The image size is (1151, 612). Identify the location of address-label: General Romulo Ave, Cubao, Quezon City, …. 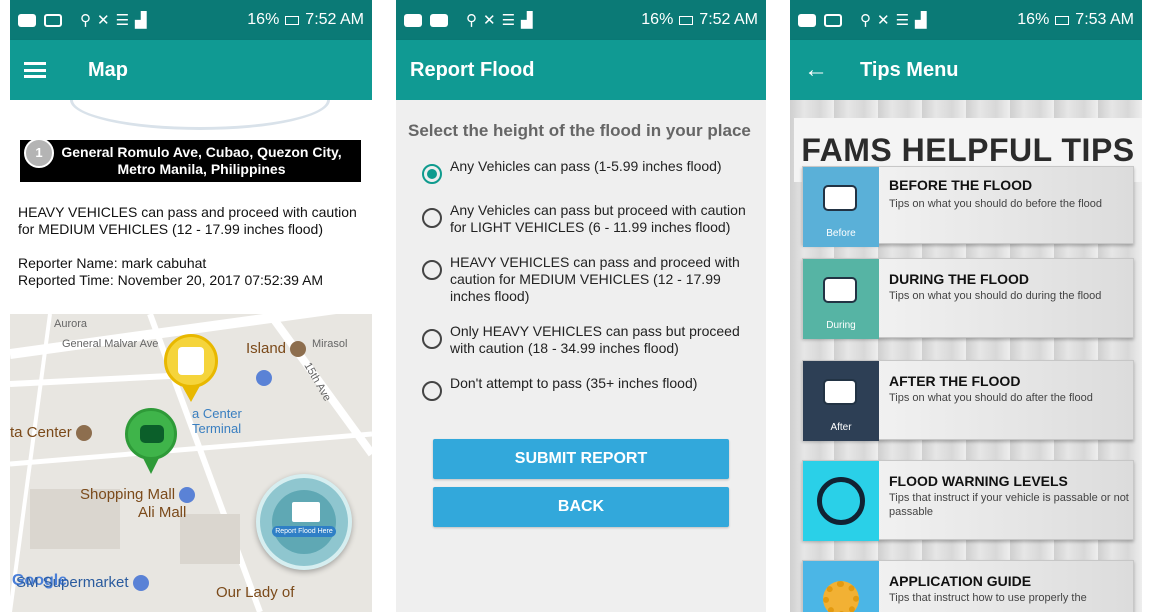
(190, 161).